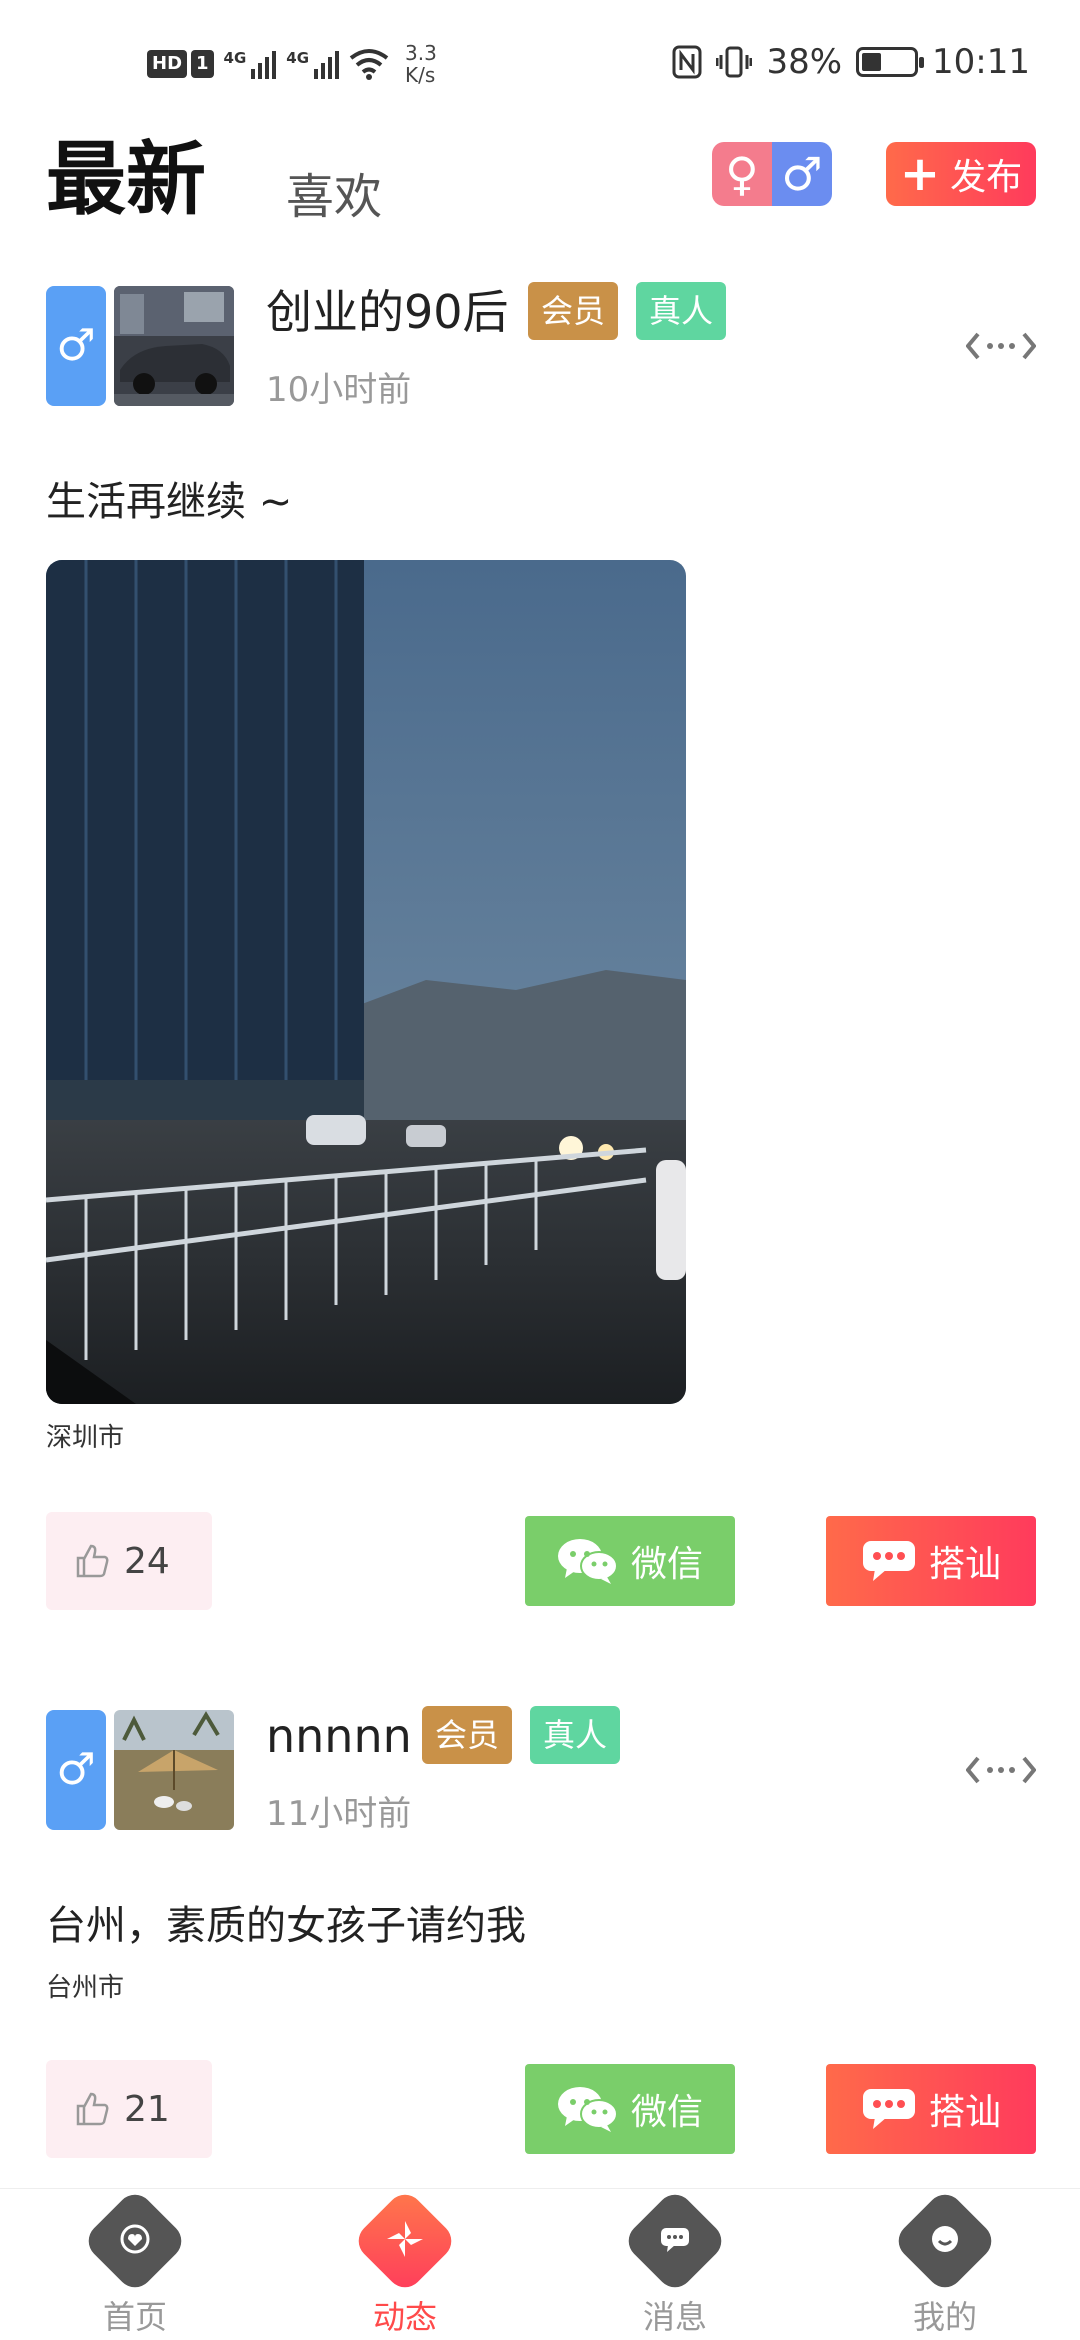 This screenshot has width=1080, height=2340. Describe the element at coordinates (420, 75) in the screenshot. I see `speed-unit: K/s` at that location.